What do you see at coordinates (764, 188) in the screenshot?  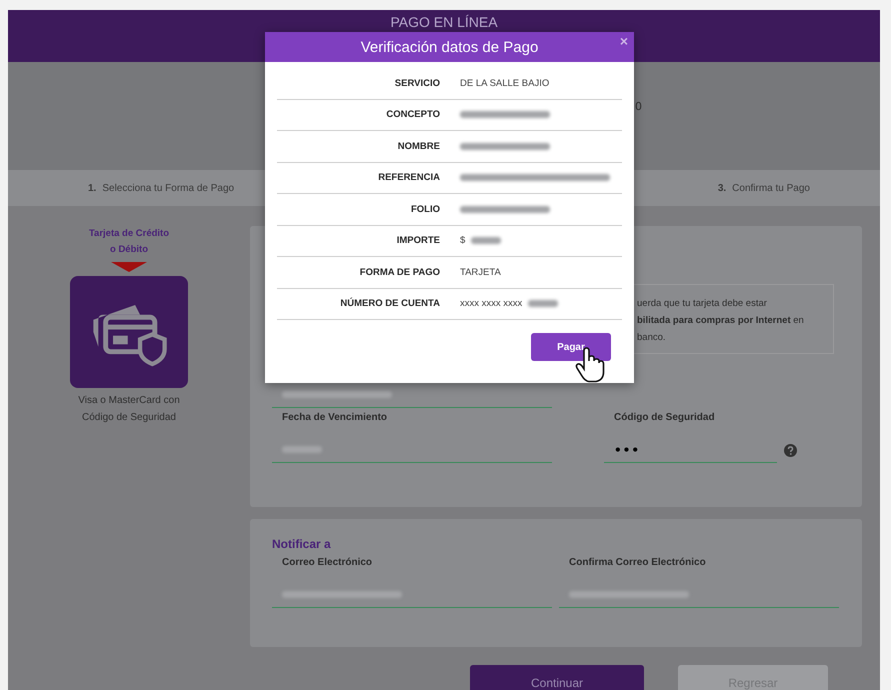 I see `step-label: 3. Confirma tu Pago` at bounding box center [764, 188].